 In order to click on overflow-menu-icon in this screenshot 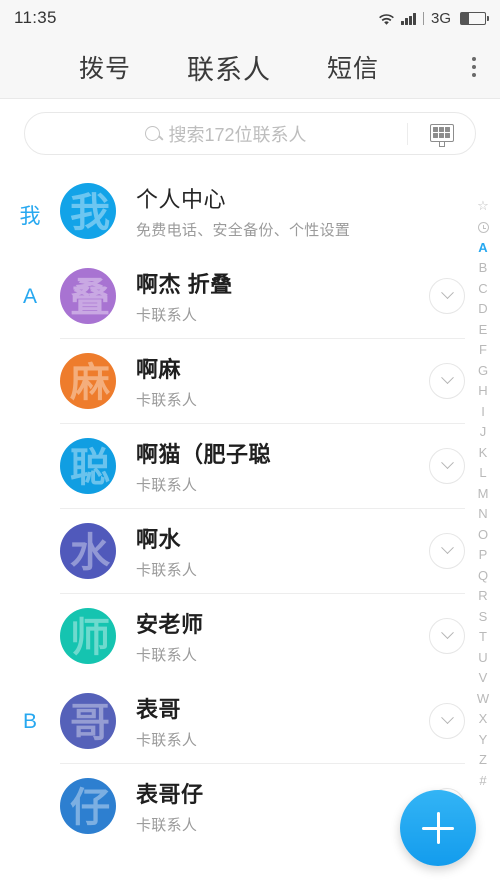, I will do `click(474, 67)`.